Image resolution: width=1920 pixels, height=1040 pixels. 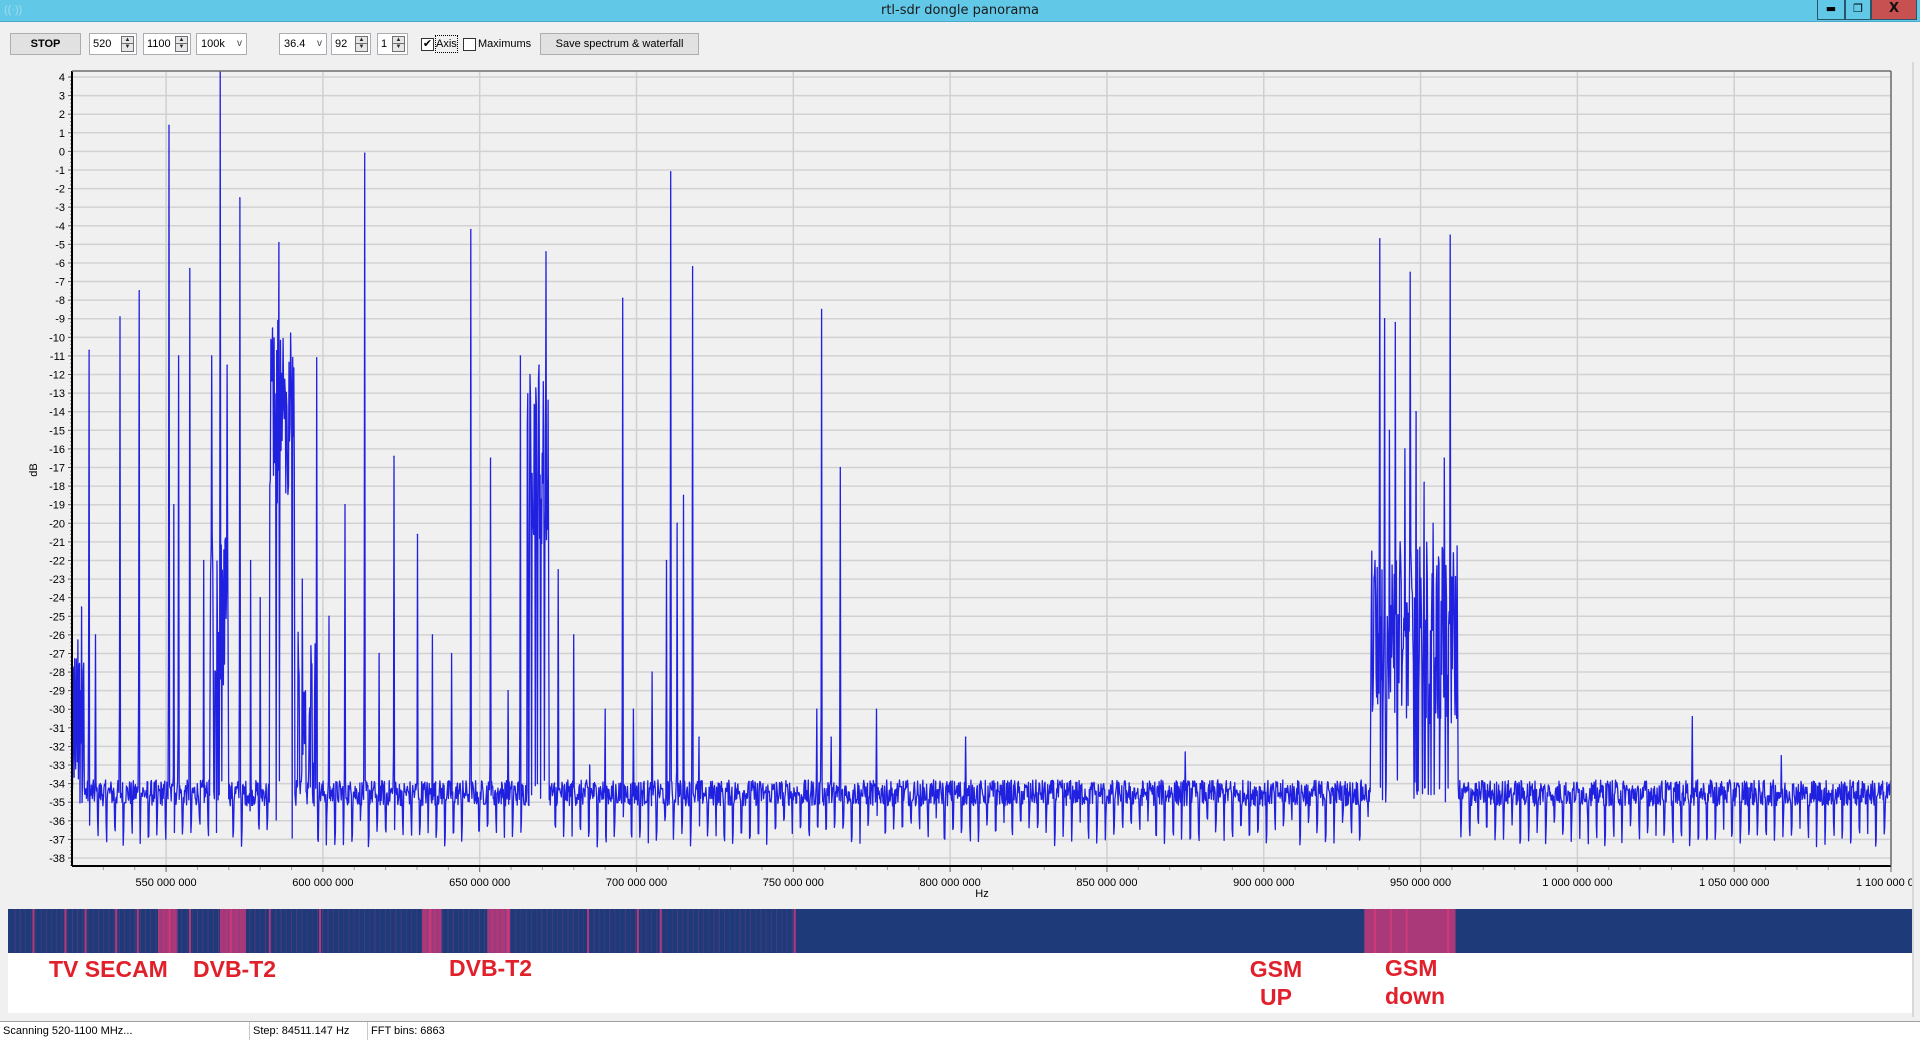 I want to click on x-tick-label: 550 000 000, so click(x=166, y=883).